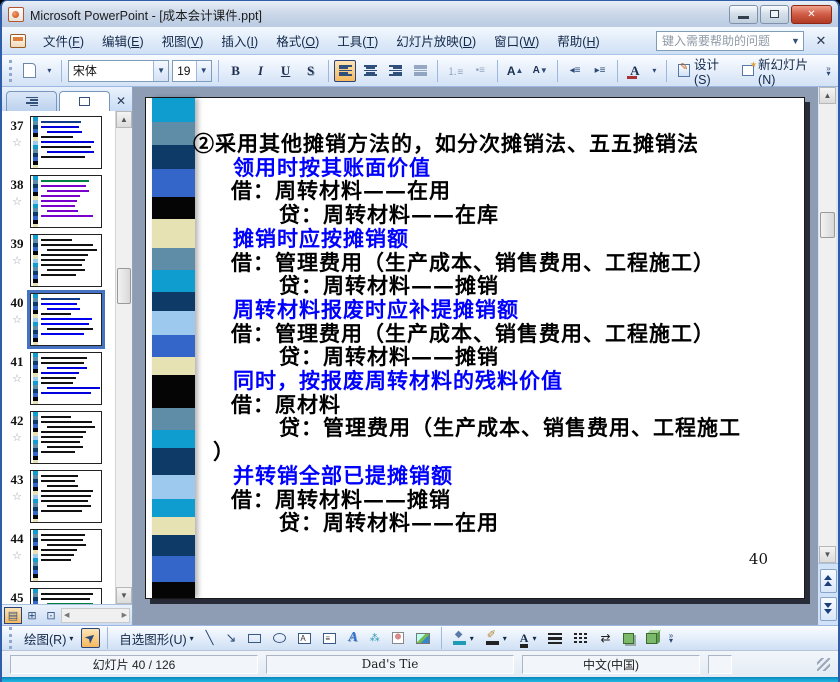 The height and width of the screenshot is (682, 840). What do you see at coordinates (823, 664) in the screenshot?
I see `resize-grip` at bounding box center [823, 664].